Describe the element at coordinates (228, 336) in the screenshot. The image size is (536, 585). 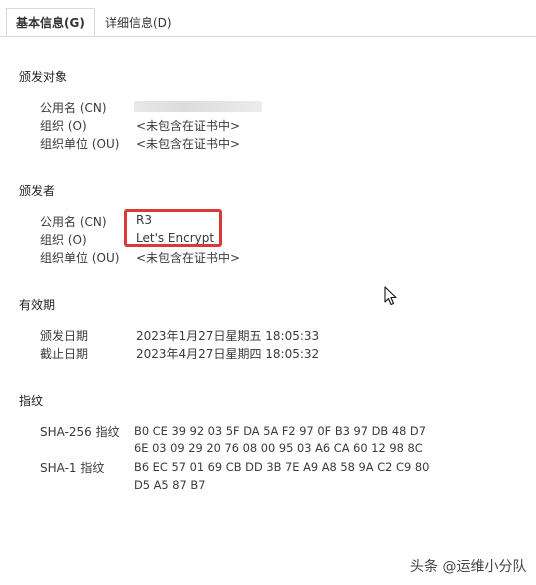
I see `issued-date-value: 2023年1月27日星期五 18:05:33` at that location.